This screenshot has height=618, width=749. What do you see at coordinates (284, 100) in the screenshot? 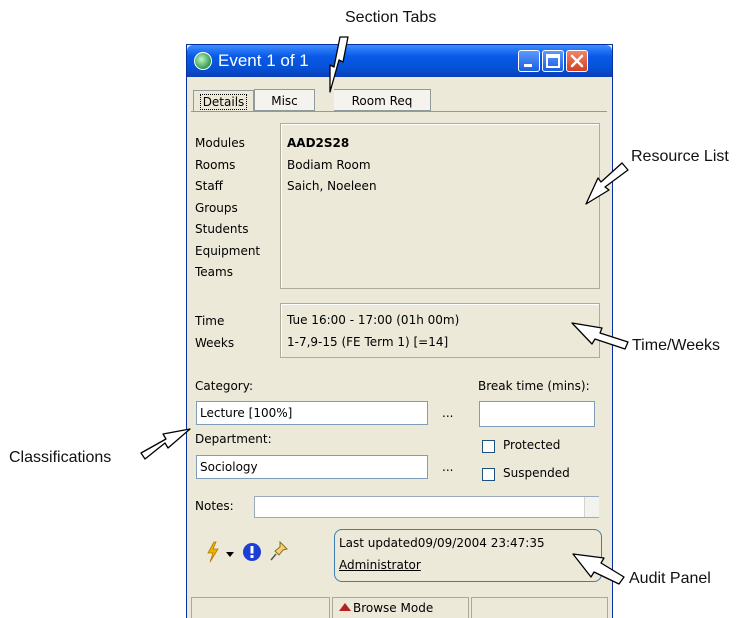
I see `tab-misc: Misc` at bounding box center [284, 100].